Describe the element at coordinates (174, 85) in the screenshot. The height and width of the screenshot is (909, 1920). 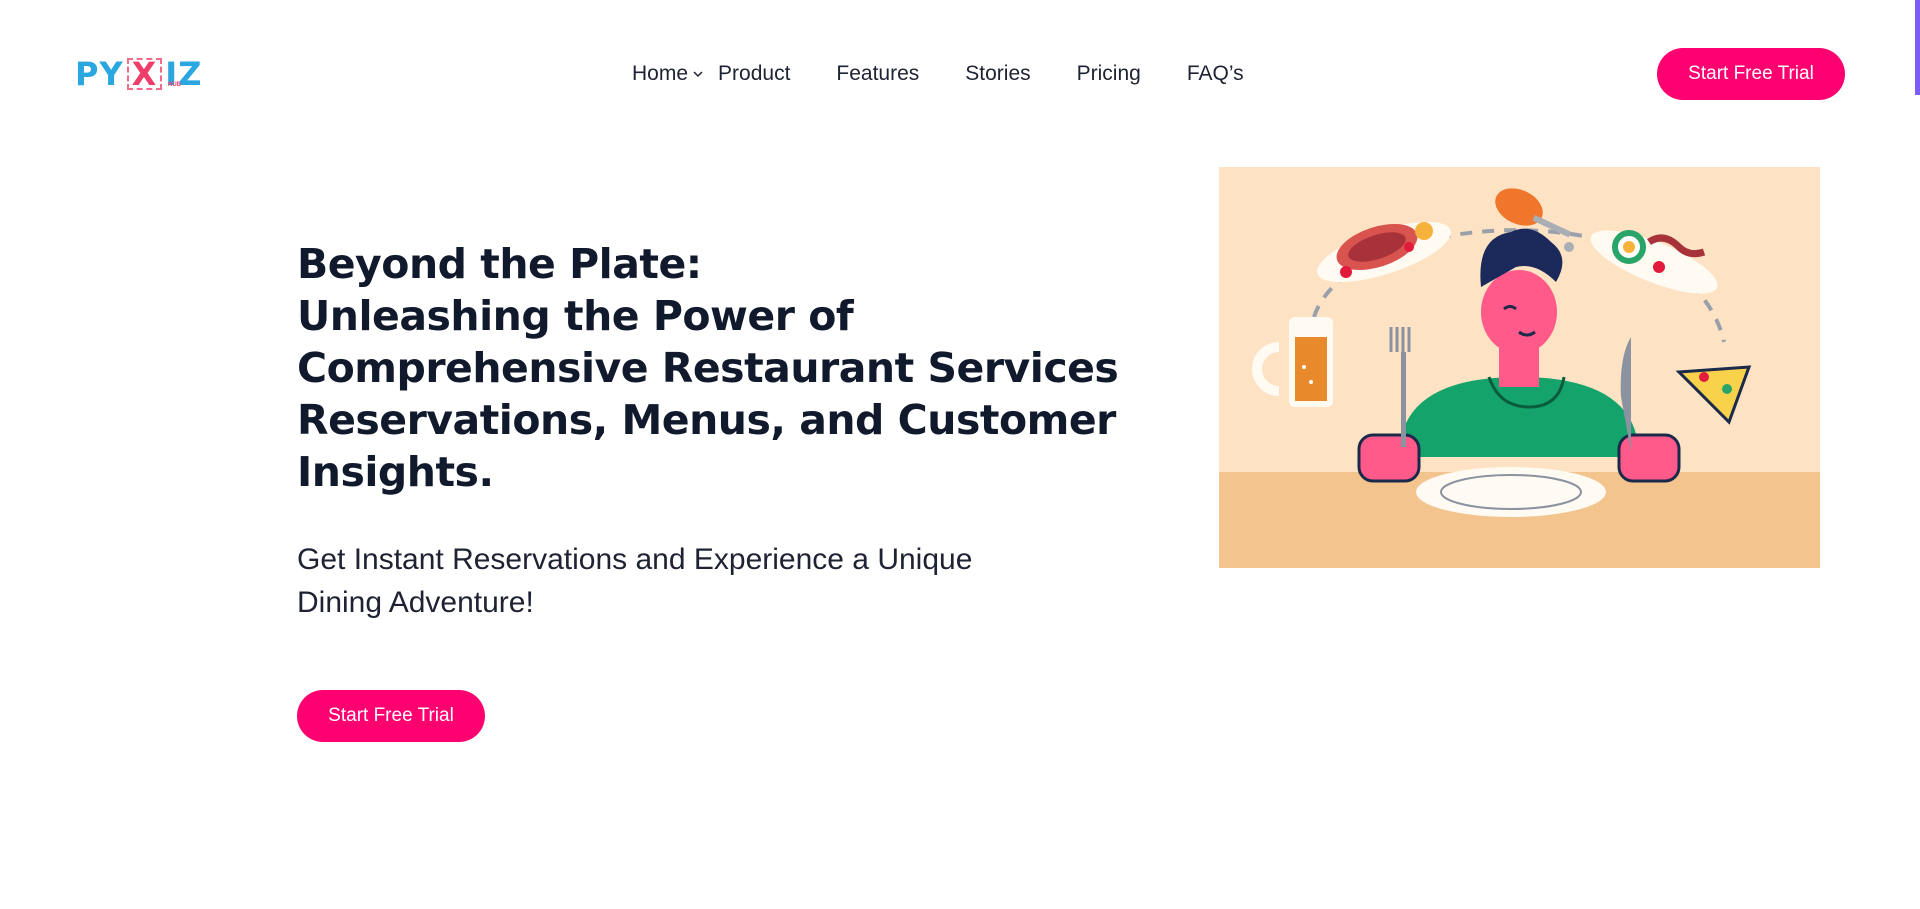
I see `logo-tagline: HUB` at that location.